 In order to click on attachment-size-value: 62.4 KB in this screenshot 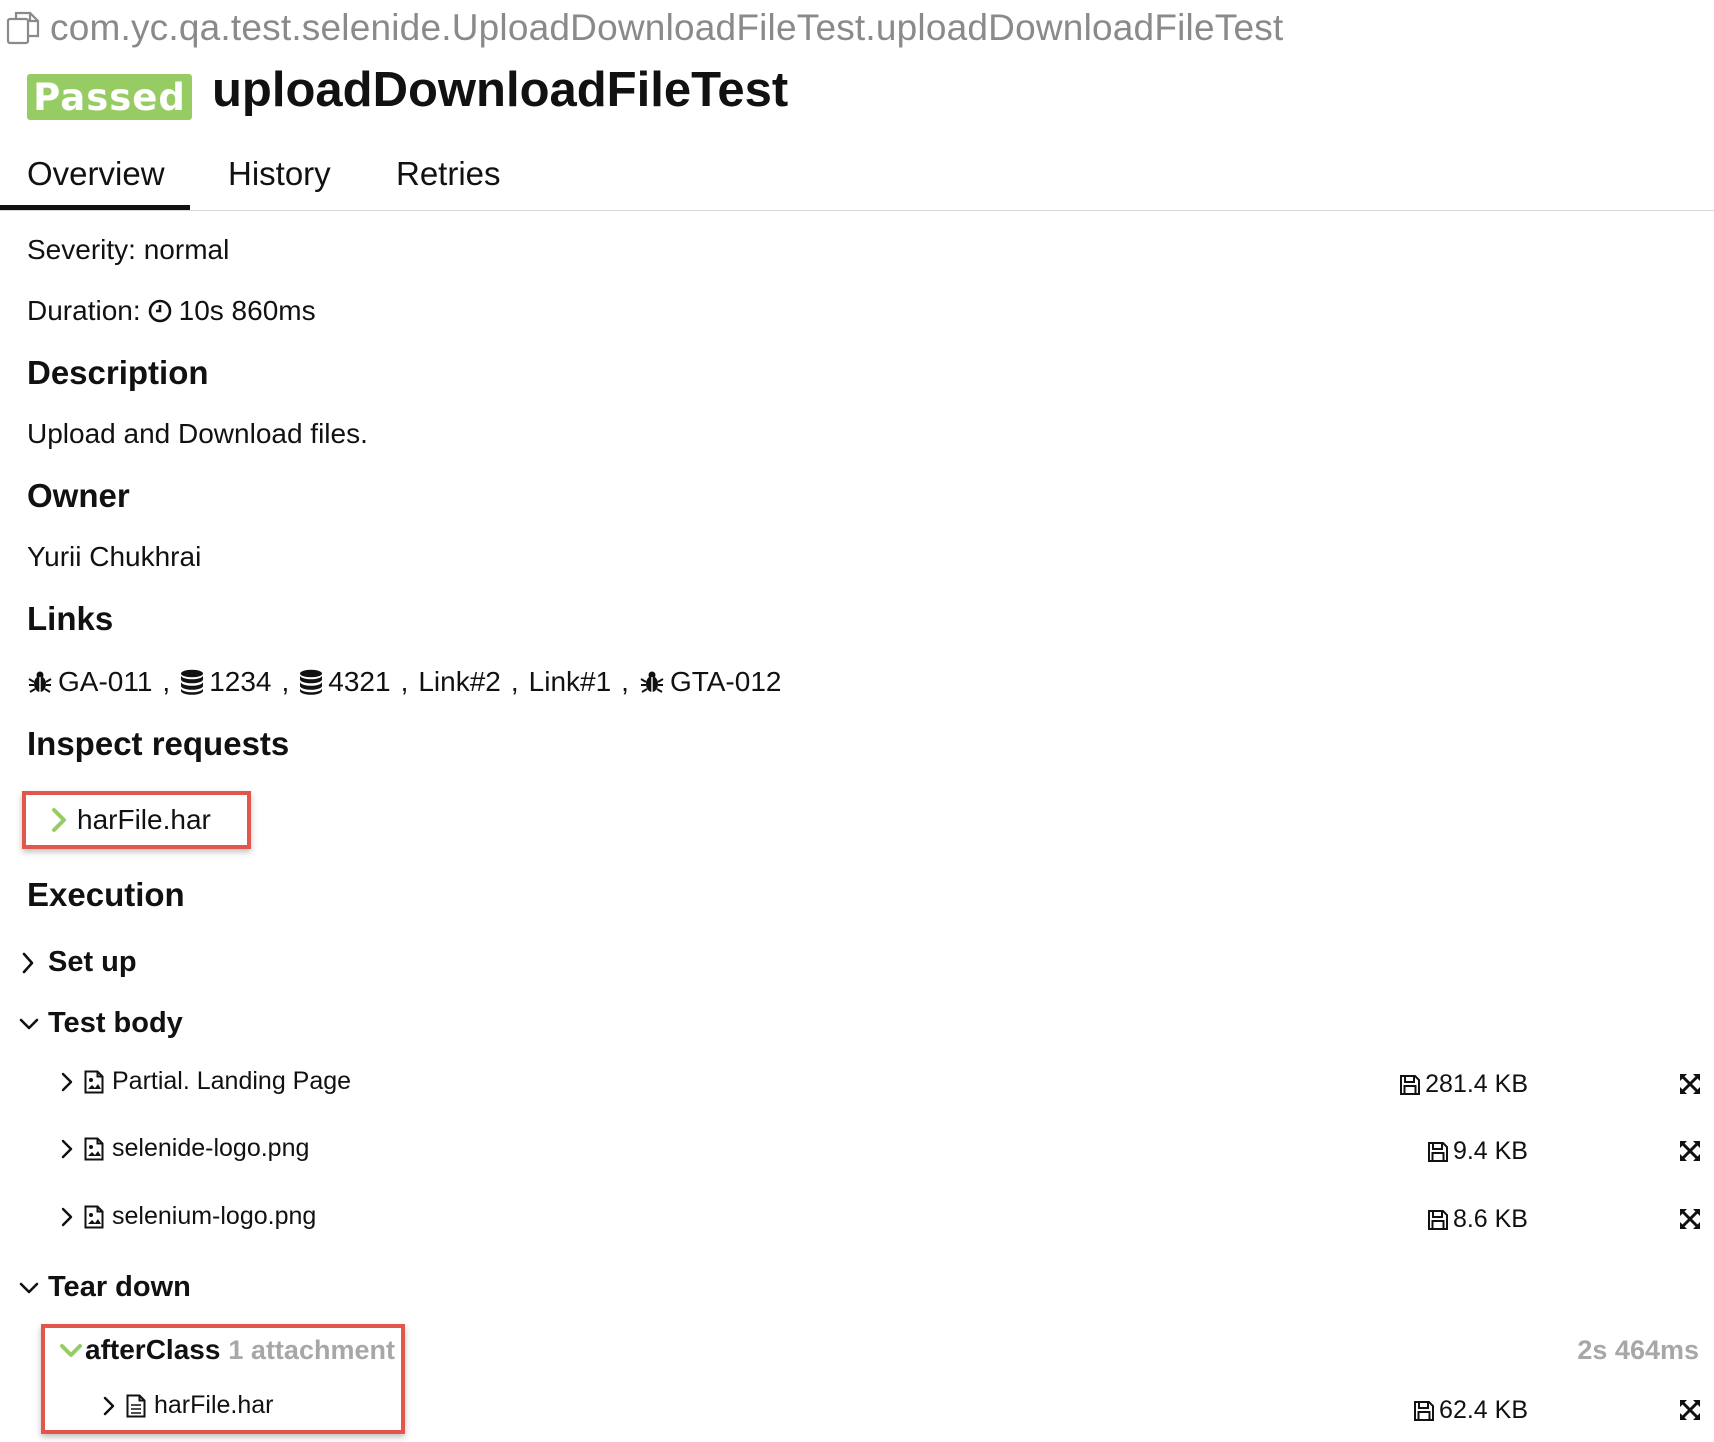, I will do `click(1483, 1410)`.